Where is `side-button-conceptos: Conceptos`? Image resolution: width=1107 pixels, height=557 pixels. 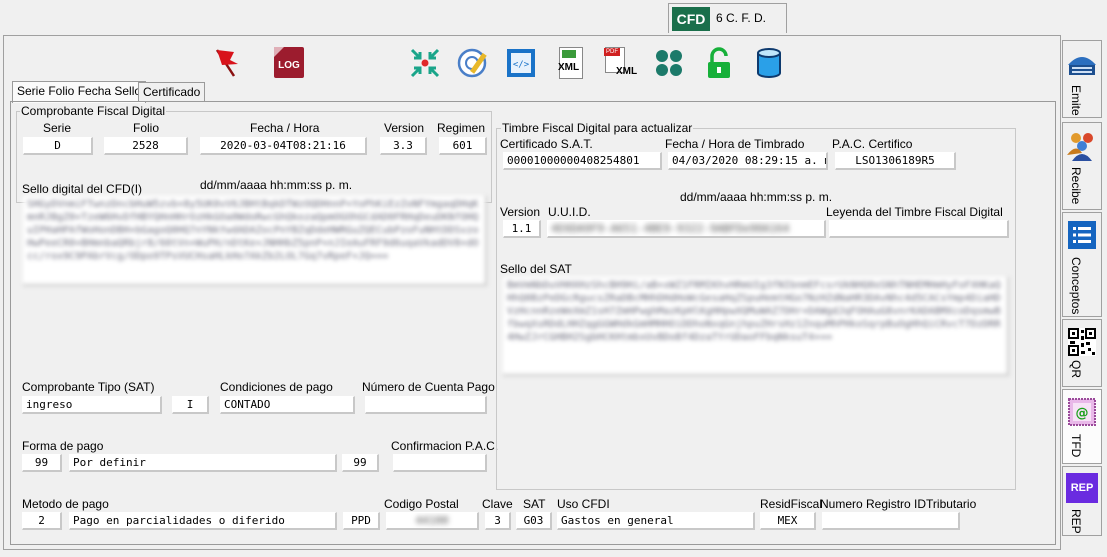 side-button-conceptos: Conceptos is located at coordinates (1082, 264).